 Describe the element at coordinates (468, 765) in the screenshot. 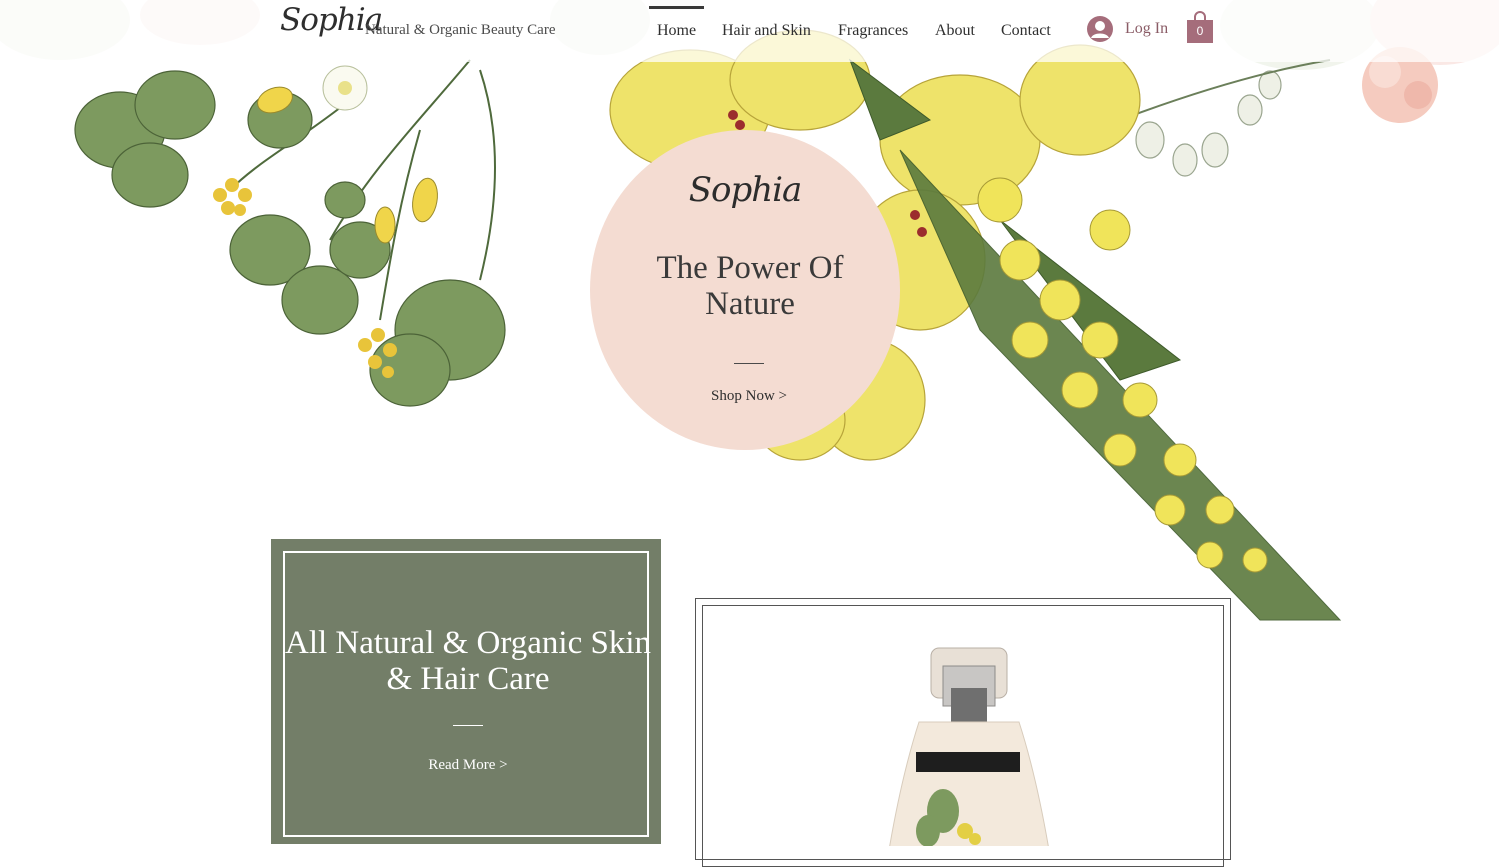

I see `read-more-link: Read More >` at that location.